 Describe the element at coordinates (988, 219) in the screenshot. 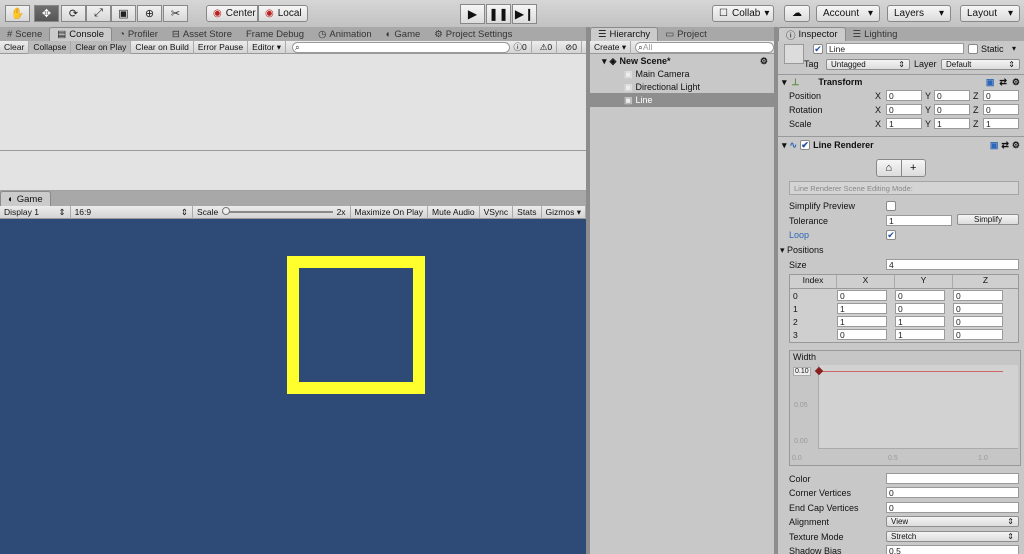

I see `simplify-button: Simplify` at that location.